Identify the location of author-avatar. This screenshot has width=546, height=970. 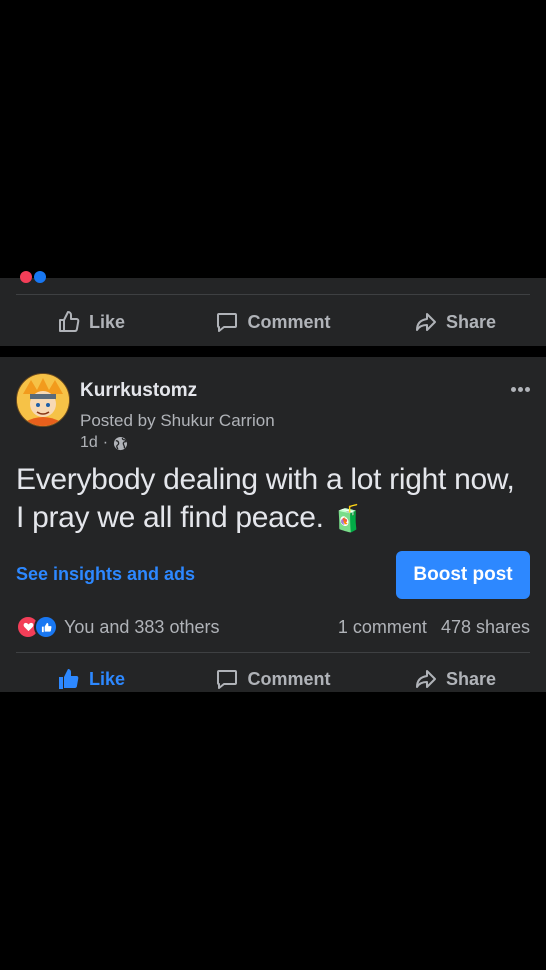
(43, 400).